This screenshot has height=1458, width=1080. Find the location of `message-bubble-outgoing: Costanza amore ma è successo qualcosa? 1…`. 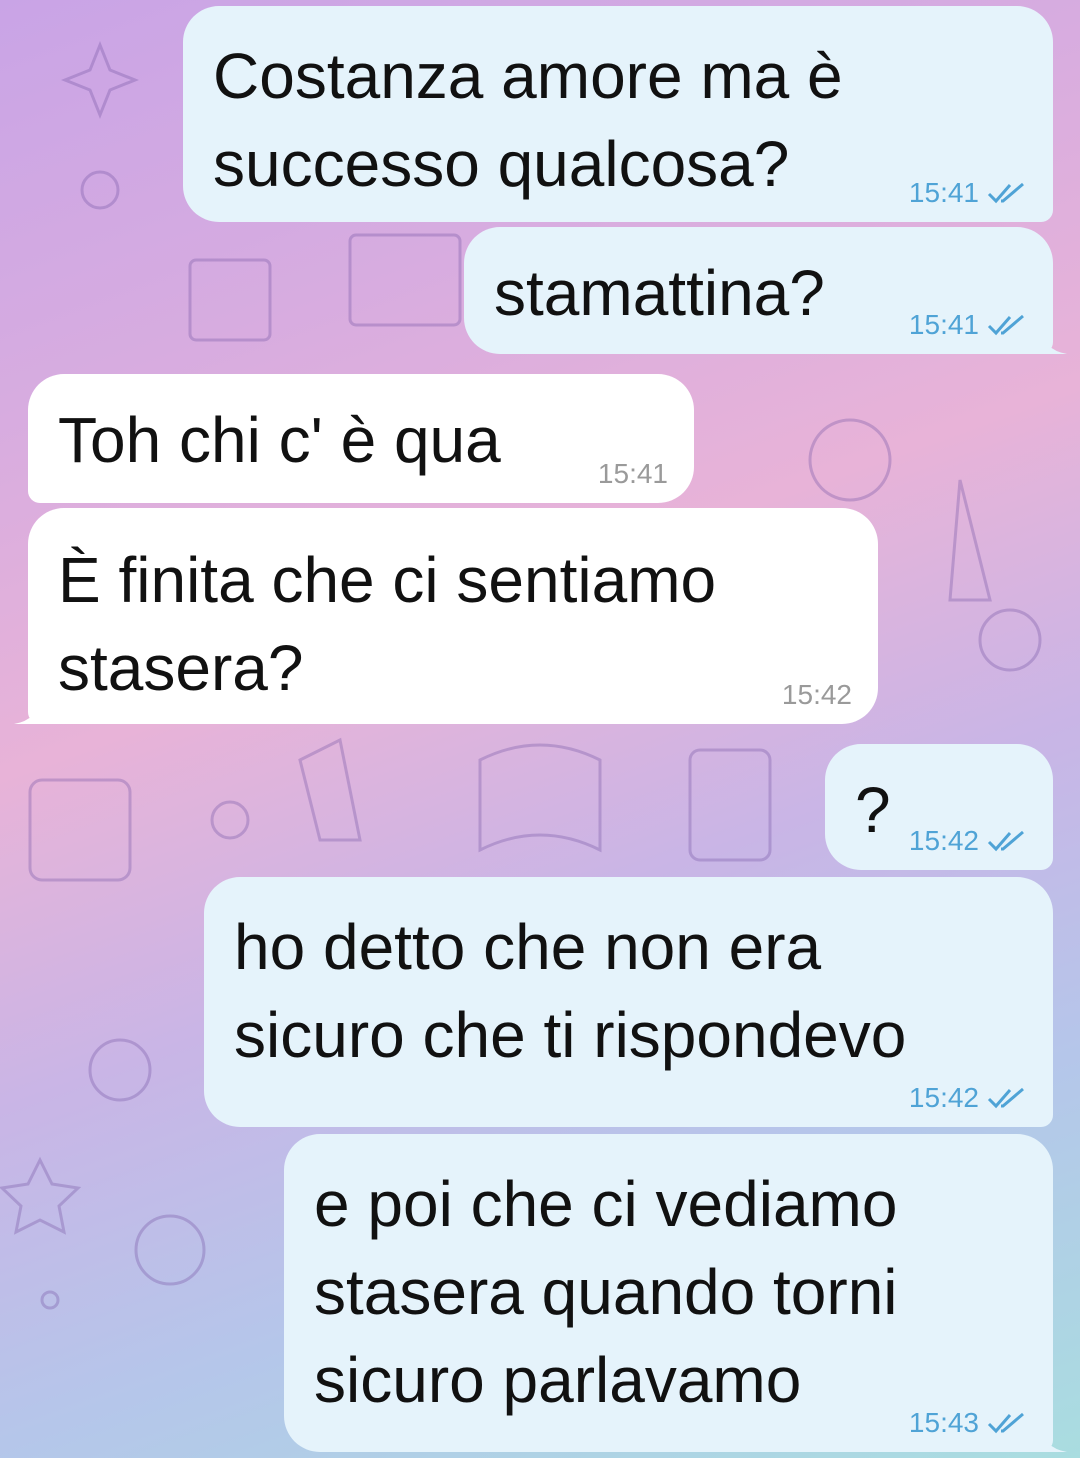

message-bubble-outgoing: Costanza amore ma è successo qualcosa? 1… is located at coordinates (618, 114).